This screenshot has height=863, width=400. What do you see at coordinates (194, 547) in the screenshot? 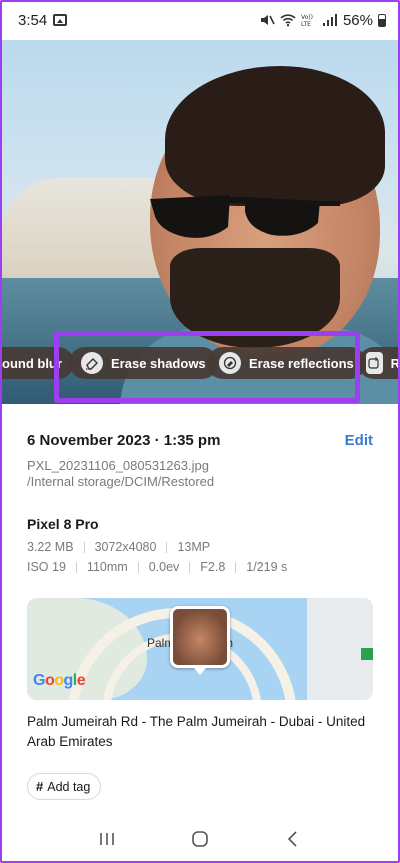
I see `megapixels: 13MP` at bounding box center [194, 547].